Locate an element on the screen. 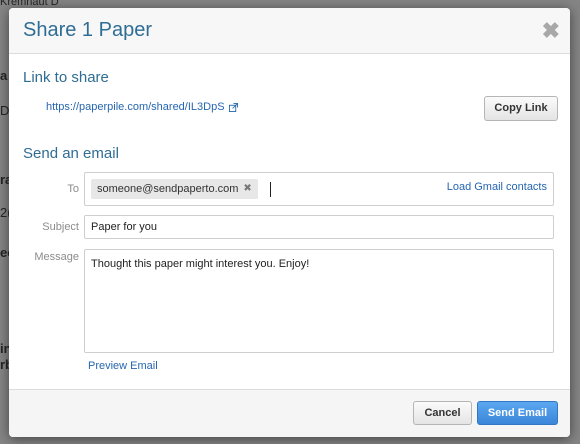 This screenshot has width=580, height=444. remove-recipient-icon: ✖ is located at coordinates (247, 189).